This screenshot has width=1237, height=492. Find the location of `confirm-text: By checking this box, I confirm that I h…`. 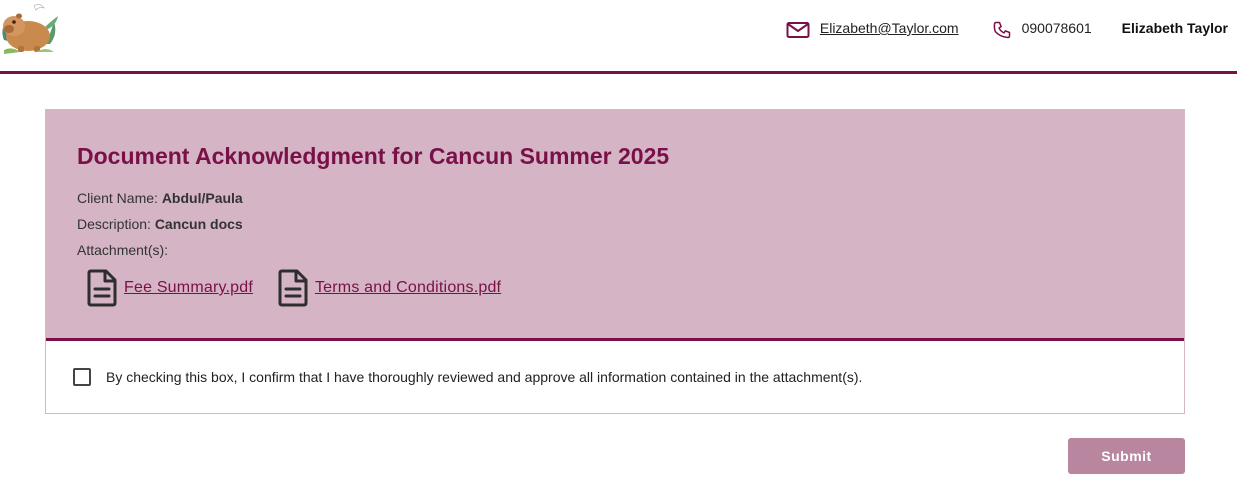

confirm-text: By checking this box, I confirm that I h… is located at coordinates (484, 377).